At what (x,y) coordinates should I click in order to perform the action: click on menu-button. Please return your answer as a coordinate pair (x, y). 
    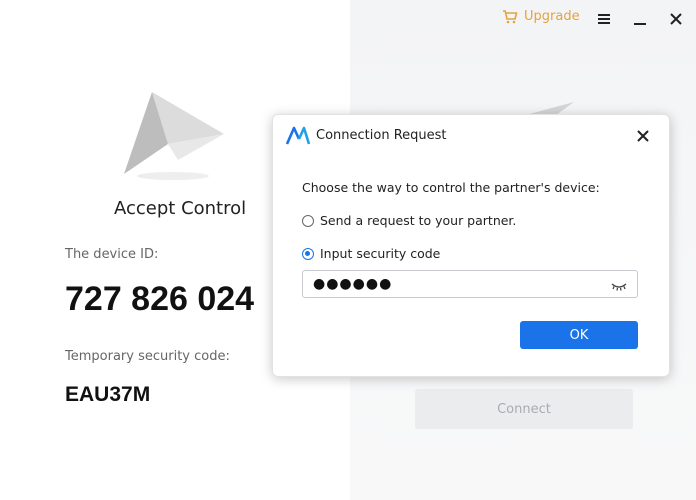
    Looking at the image, I should click on (604, 19).